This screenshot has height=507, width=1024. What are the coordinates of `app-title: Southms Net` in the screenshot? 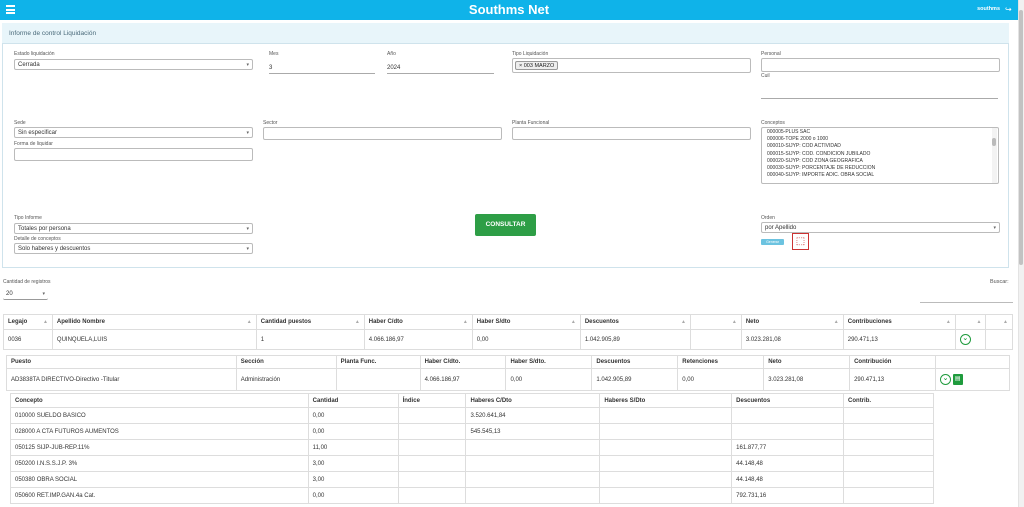 It's located at (509, 9).